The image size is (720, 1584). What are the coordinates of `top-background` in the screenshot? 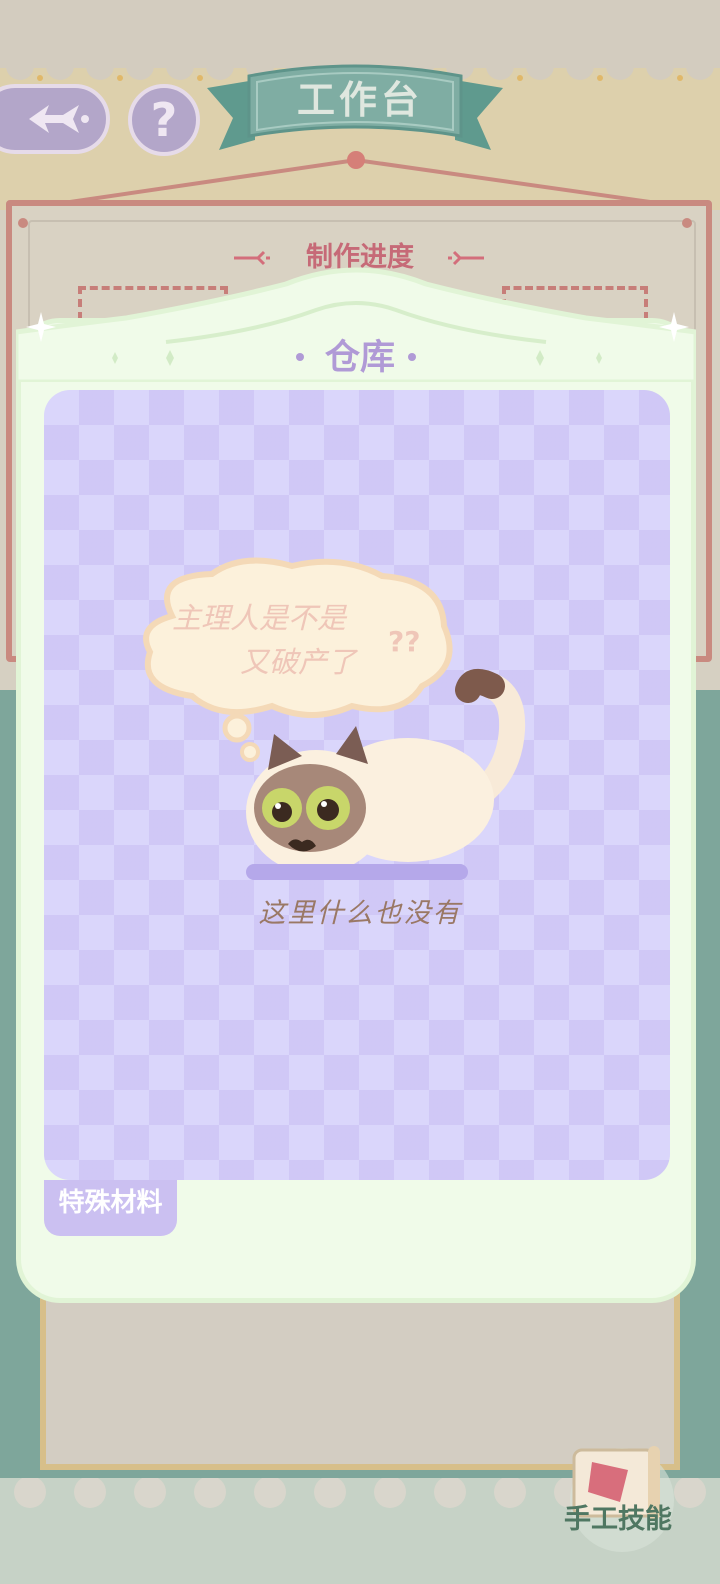 It's located at (360, 30).